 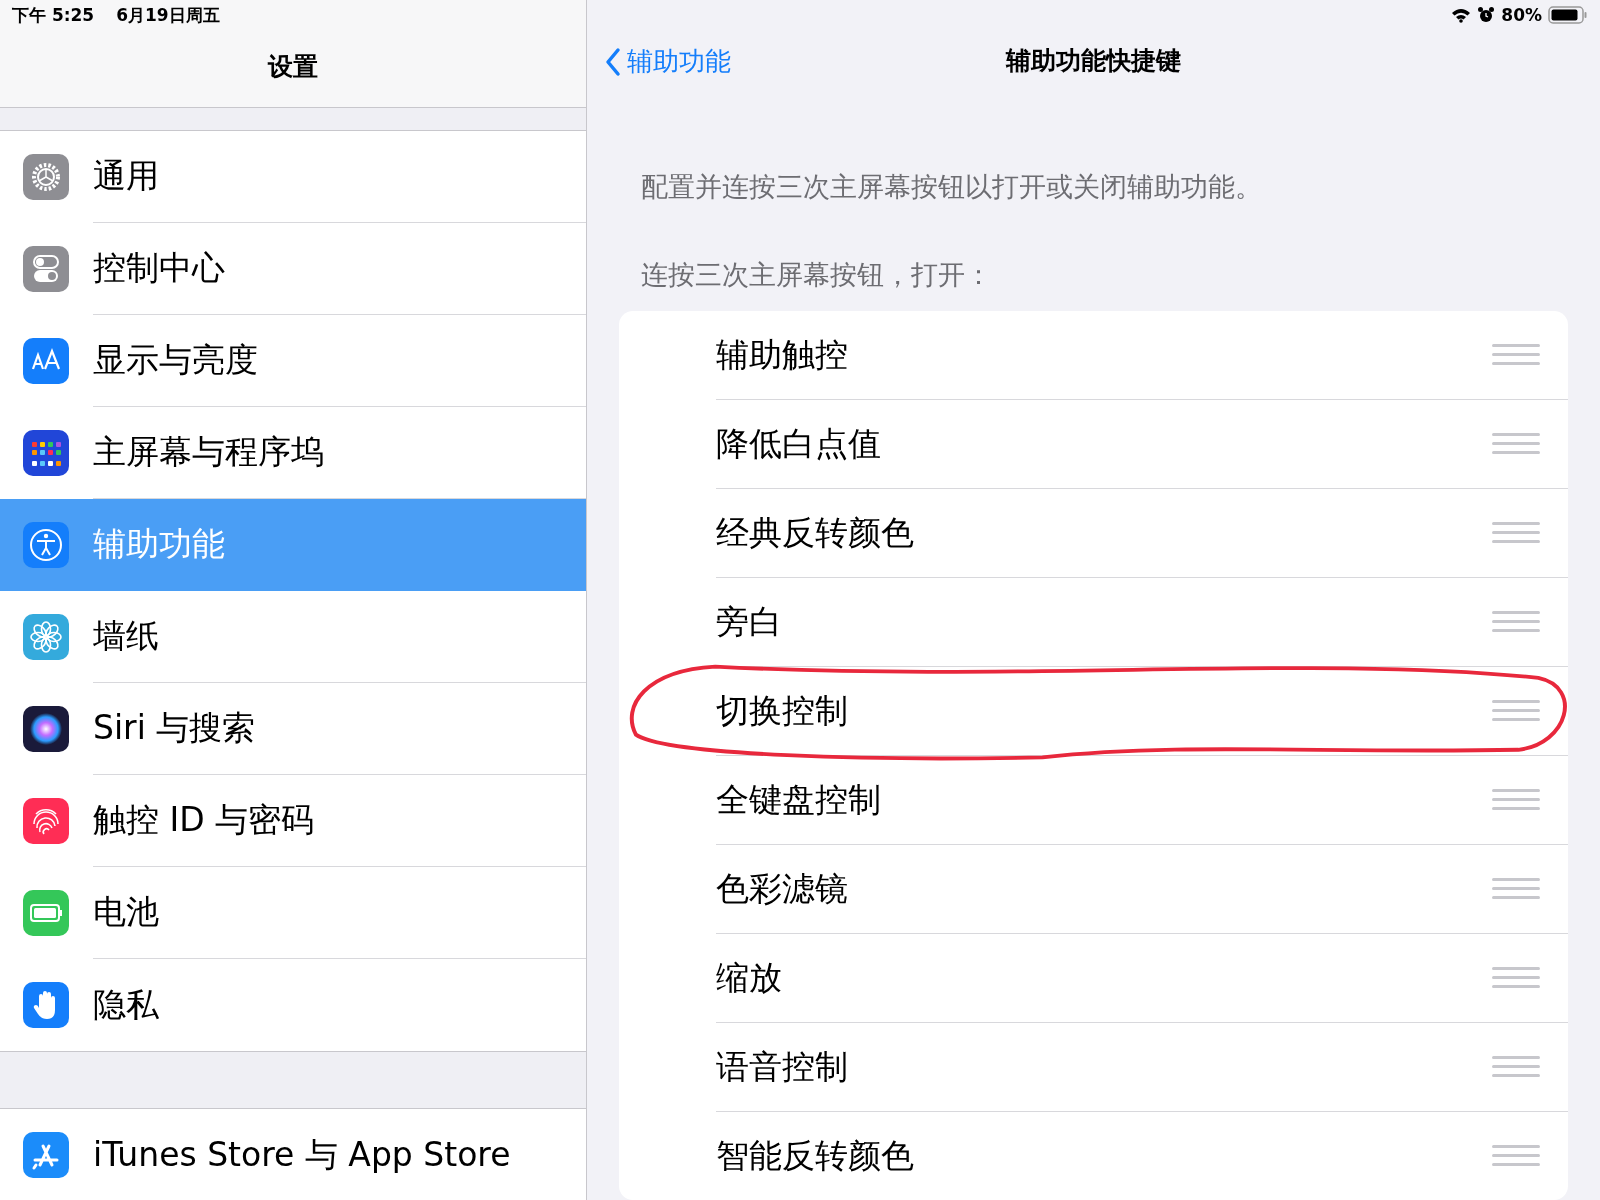 I want to click on wifi-icon, so click(x=1461, y=15).